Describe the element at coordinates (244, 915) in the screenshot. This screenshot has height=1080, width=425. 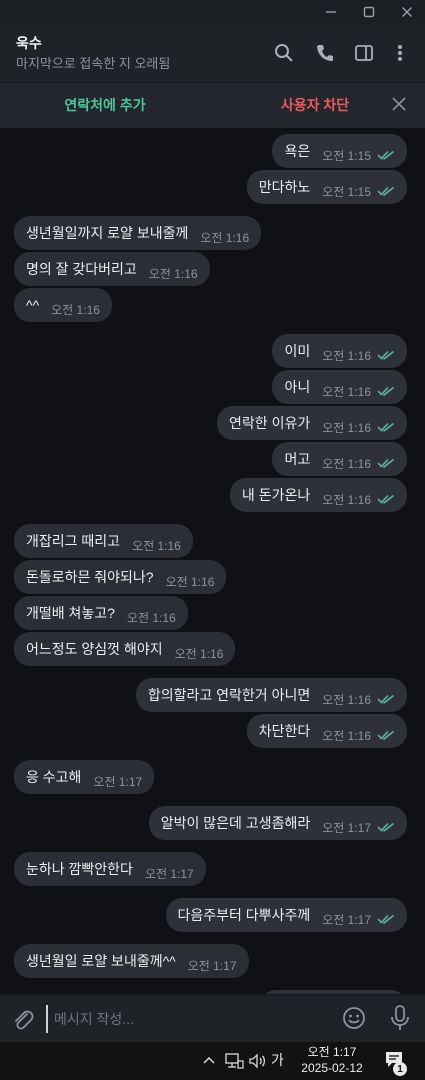
I see `message-text: 다음주부터 다뿌사주께` at that location.